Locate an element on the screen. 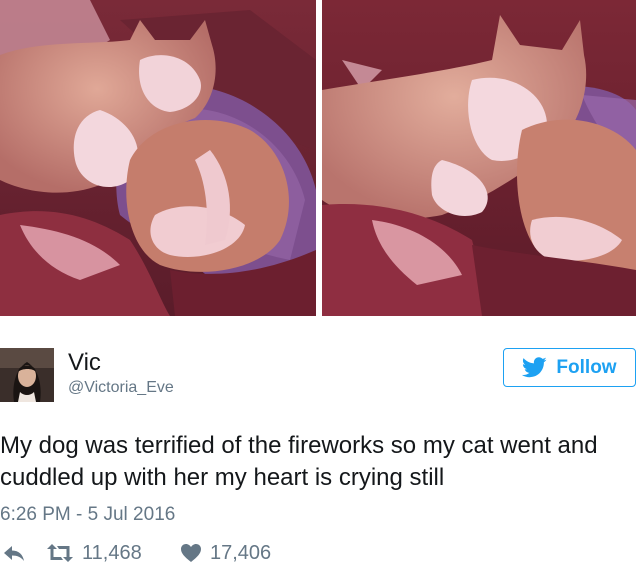 The image size is (636, 565). retweet-count: 11,468 is located at coordinates (112, 553).